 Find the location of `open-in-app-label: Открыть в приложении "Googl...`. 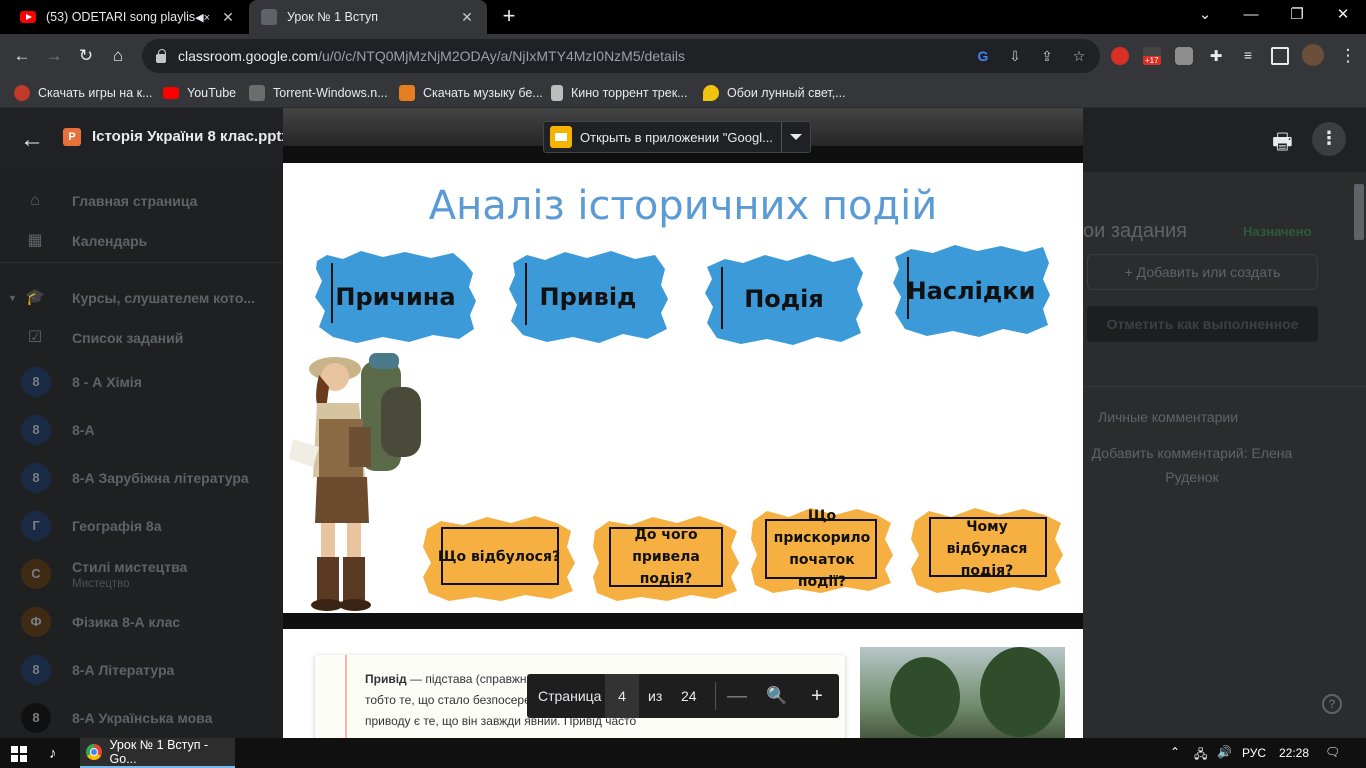

open-in-app-label: Открыть в приложении "Googl... is located at coordinates (676, 137).